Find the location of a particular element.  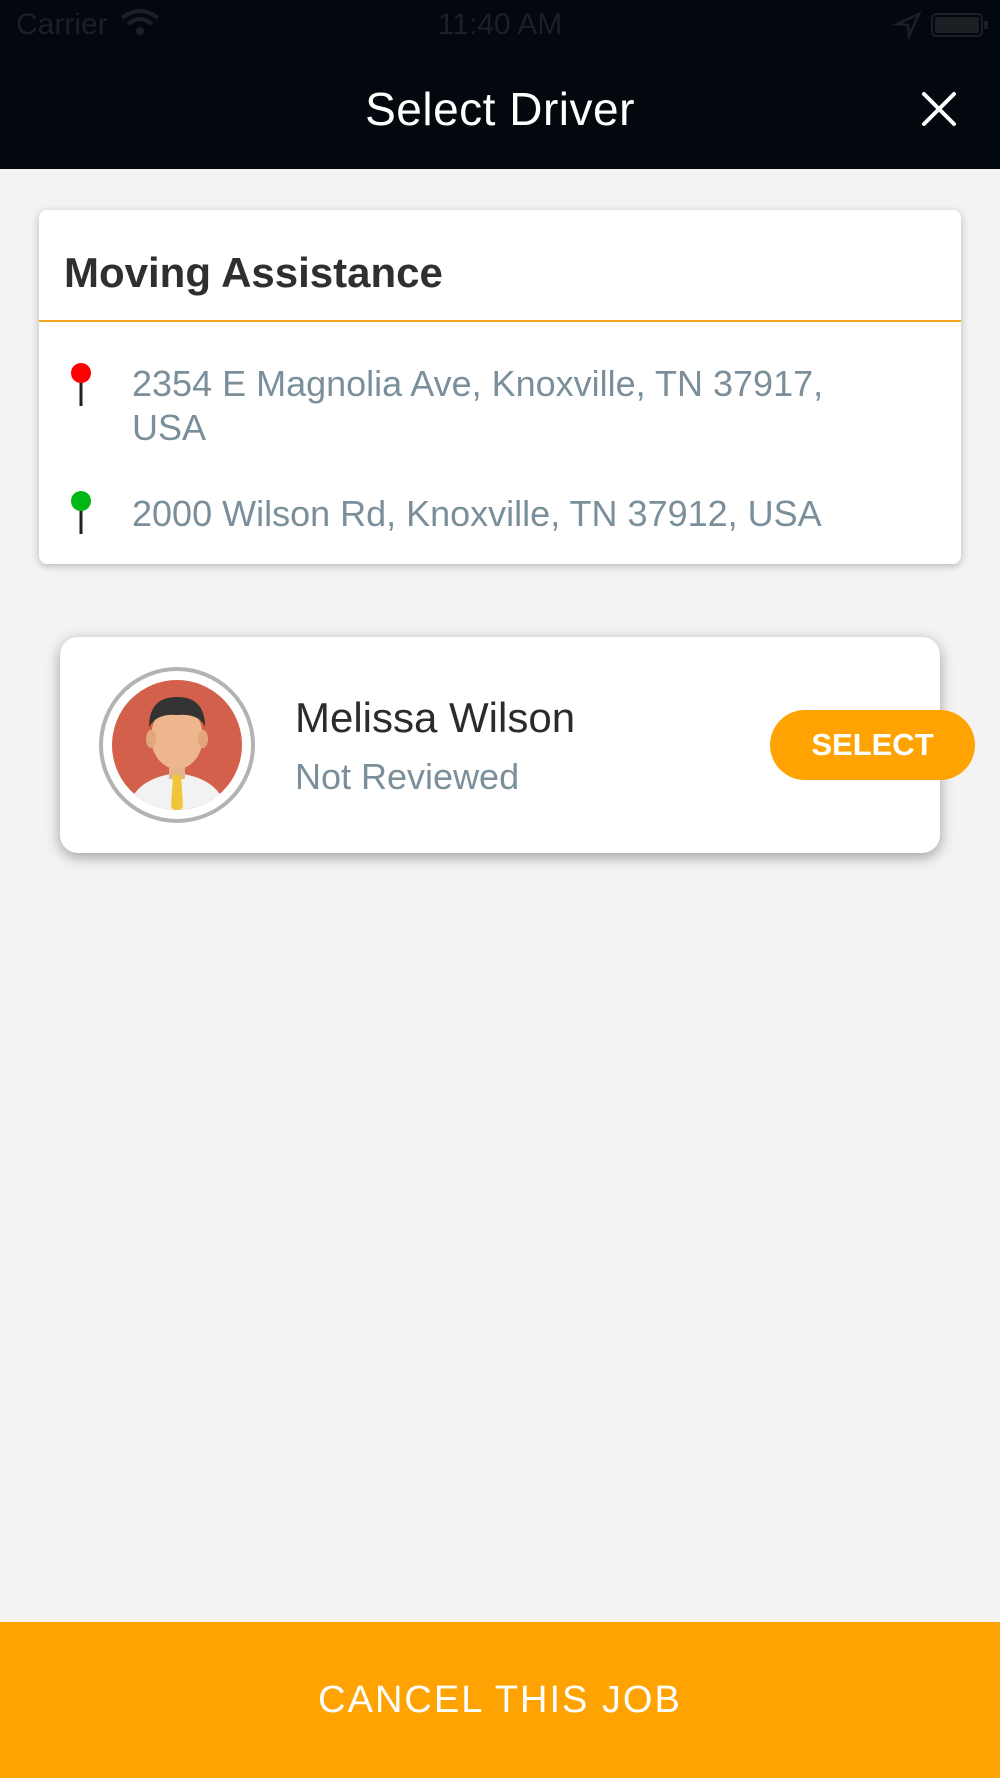

top-bar: Carrier 11:40 AM Select Driver is located at coordinates (500, 84).